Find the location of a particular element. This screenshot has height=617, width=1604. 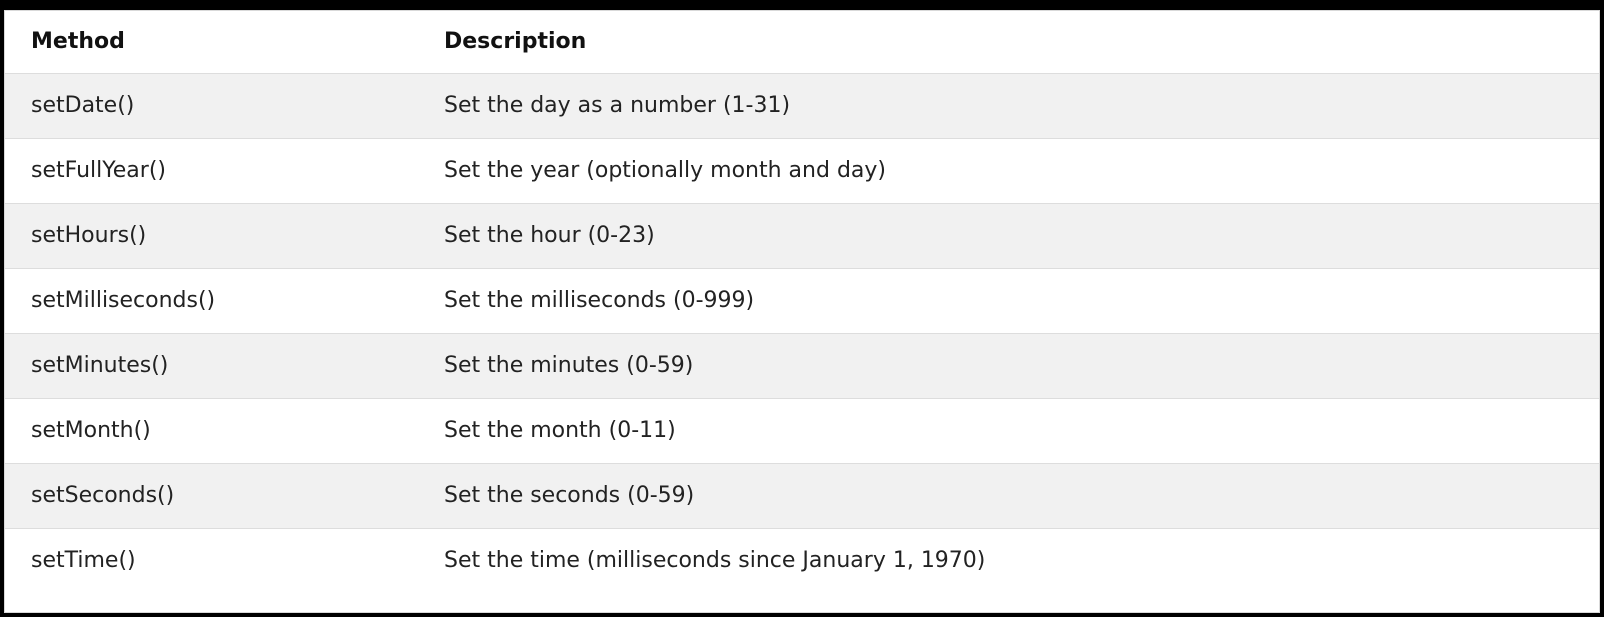

table-row: setMonth() Set the month (0-11) is located at coordinates (802, 431).